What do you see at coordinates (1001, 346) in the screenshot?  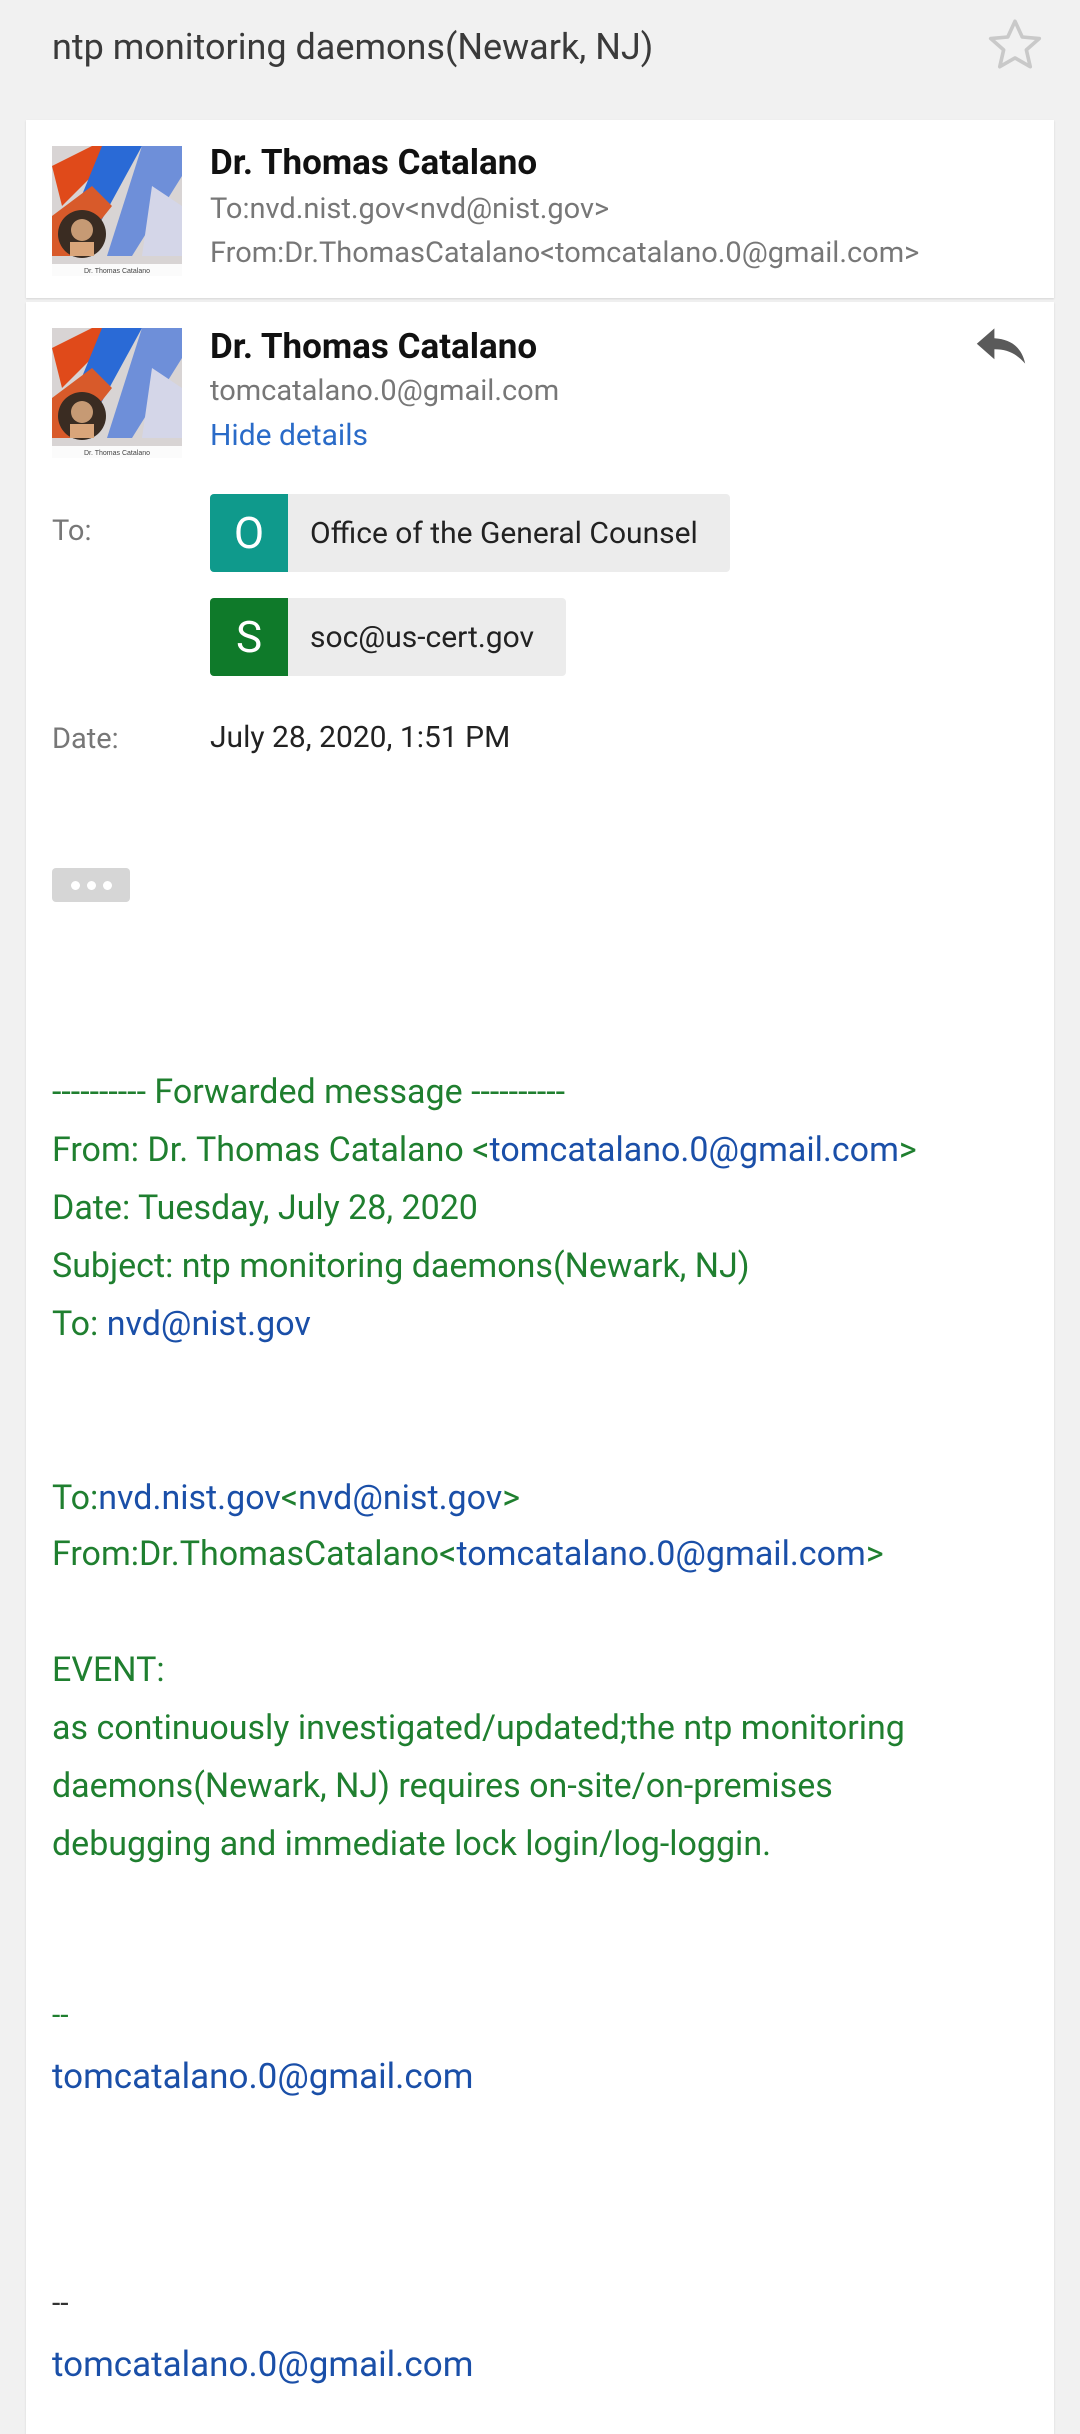 I see `reply-icon` at bounding box center [1001, 346].